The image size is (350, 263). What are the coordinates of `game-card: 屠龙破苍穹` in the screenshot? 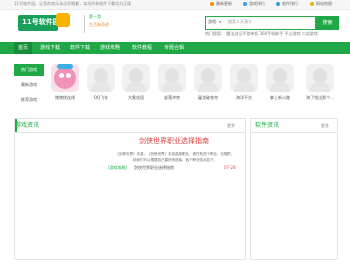 It's located at (208, 82).